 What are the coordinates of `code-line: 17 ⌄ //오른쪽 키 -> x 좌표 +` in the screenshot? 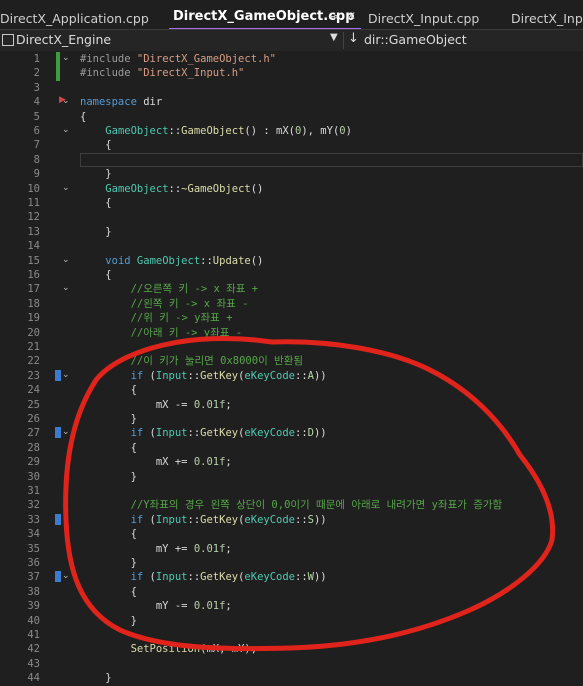 It's located at (291, 289).